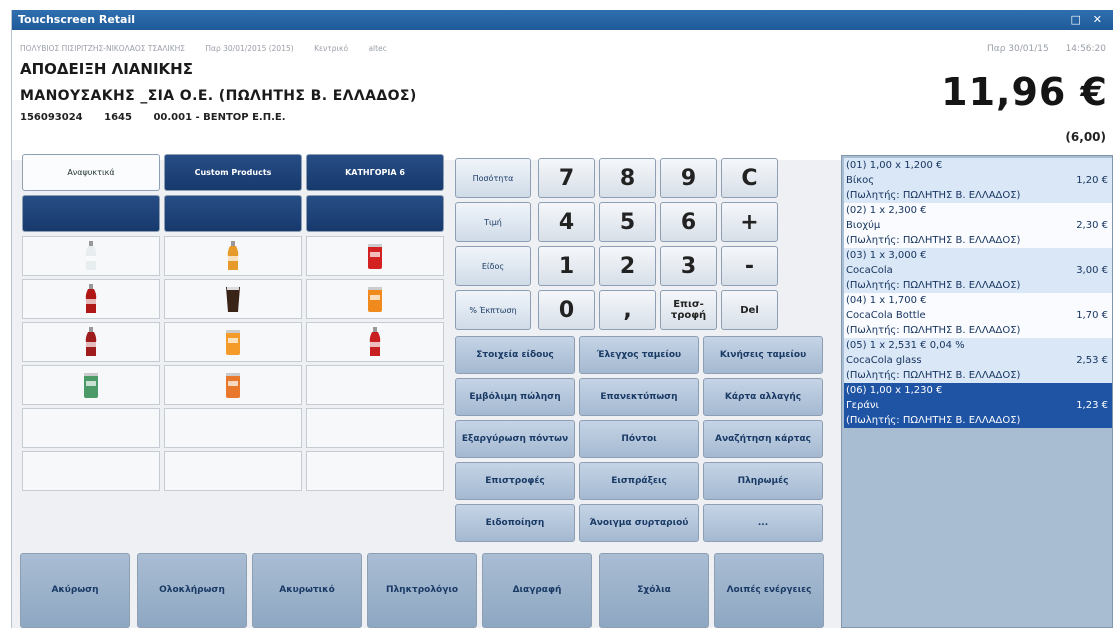  I want to click on keypad-key: 3, so click(688, 266).